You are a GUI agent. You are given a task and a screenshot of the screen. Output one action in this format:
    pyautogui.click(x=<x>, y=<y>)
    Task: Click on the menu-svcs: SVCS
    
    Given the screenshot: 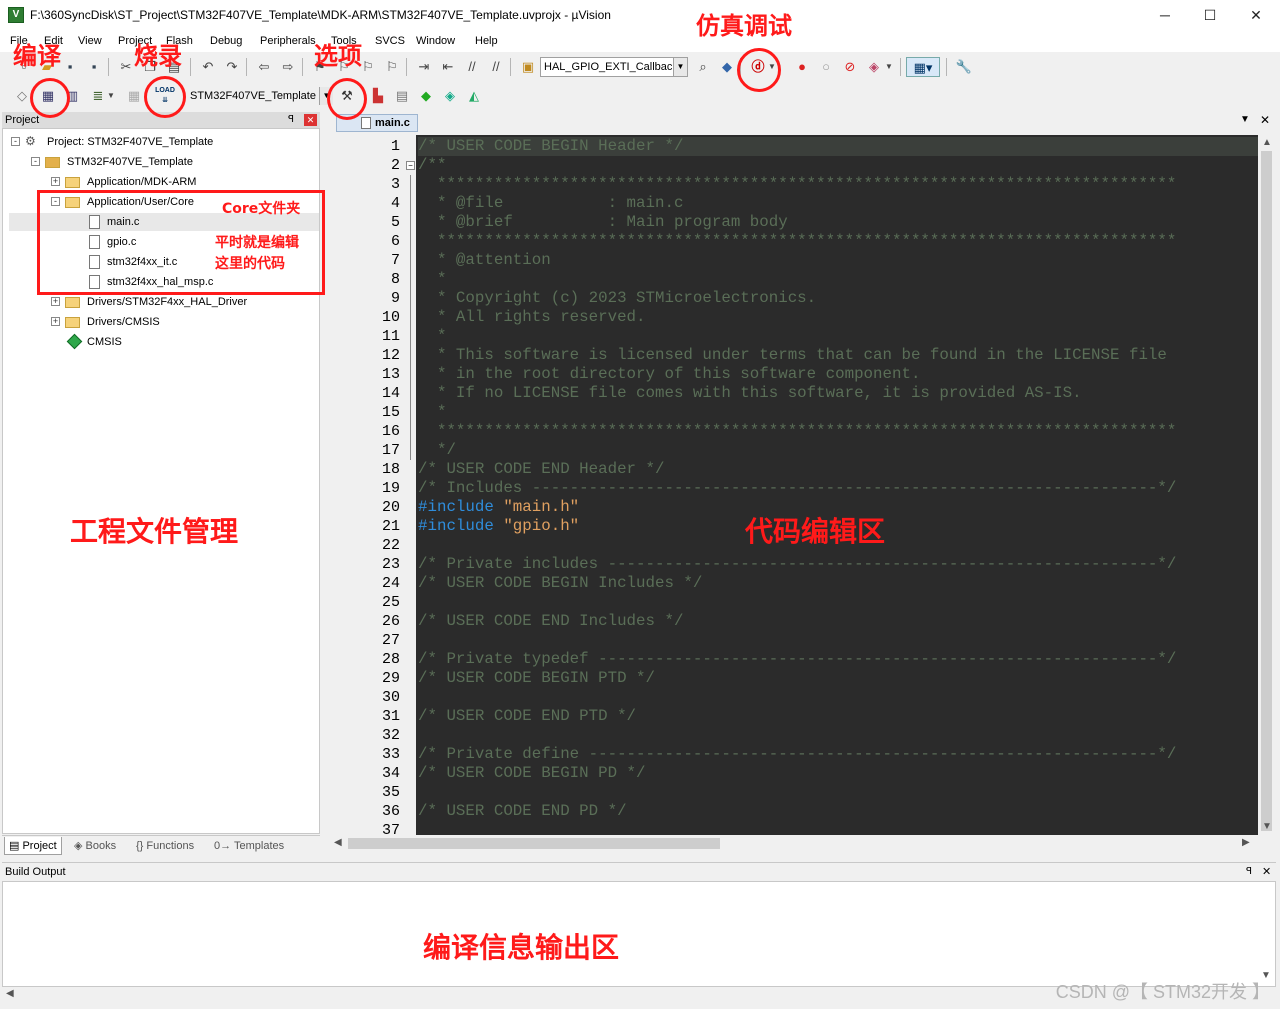 What is the action you would take?
    pyautogui.click(x=390, y=41)
    